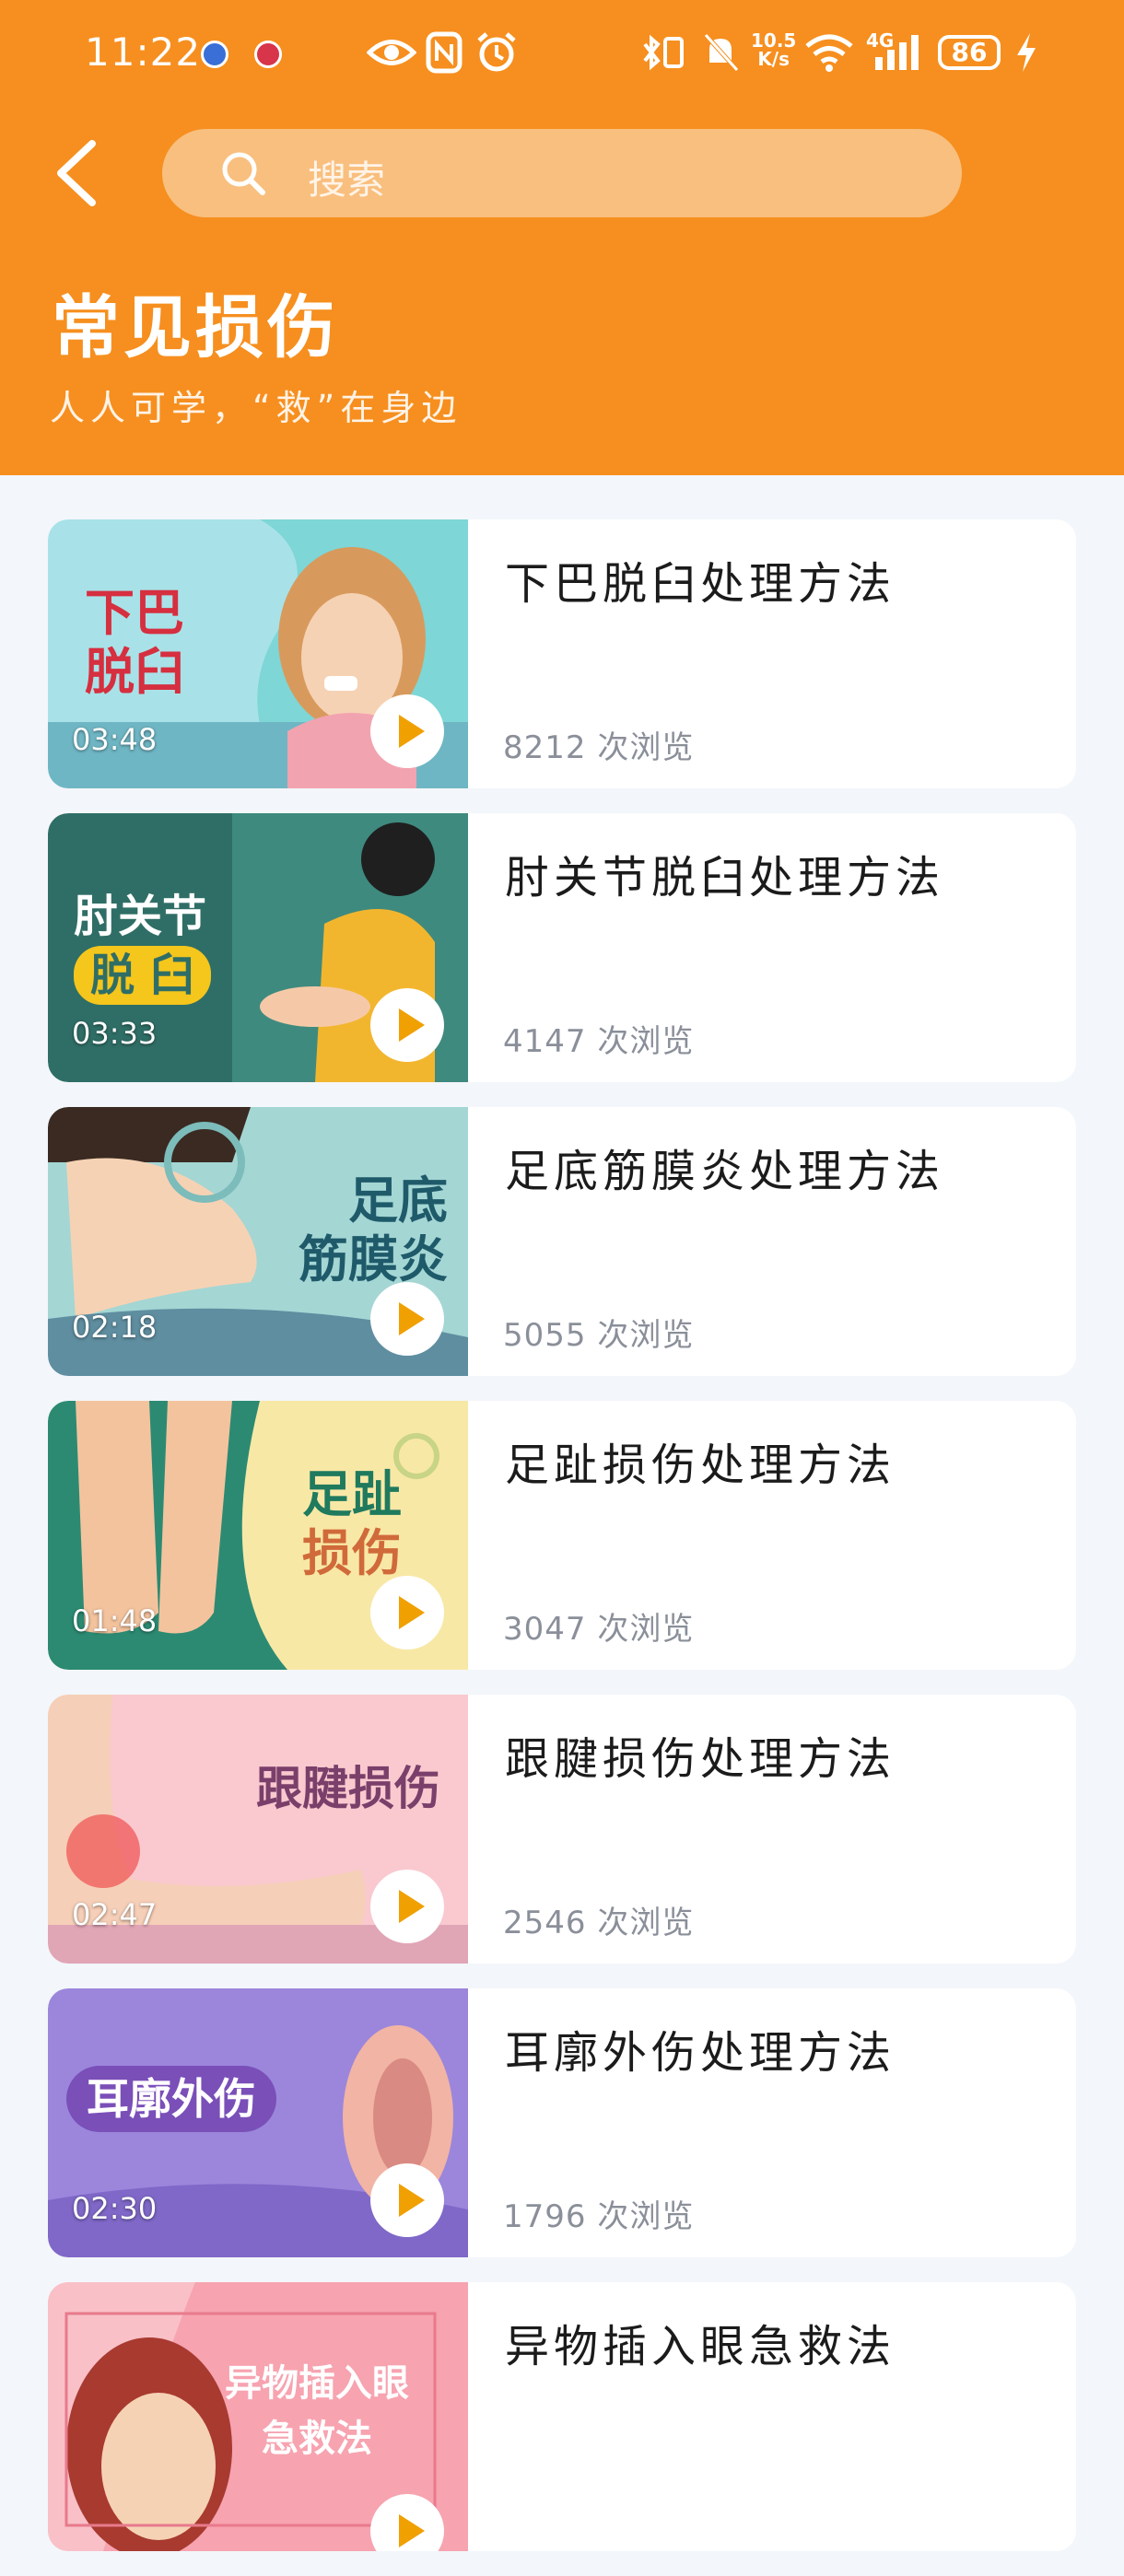 The height and width of the screenshot is (2576, 1124). I want to click on search-input: 搜索, so click(562, 173).